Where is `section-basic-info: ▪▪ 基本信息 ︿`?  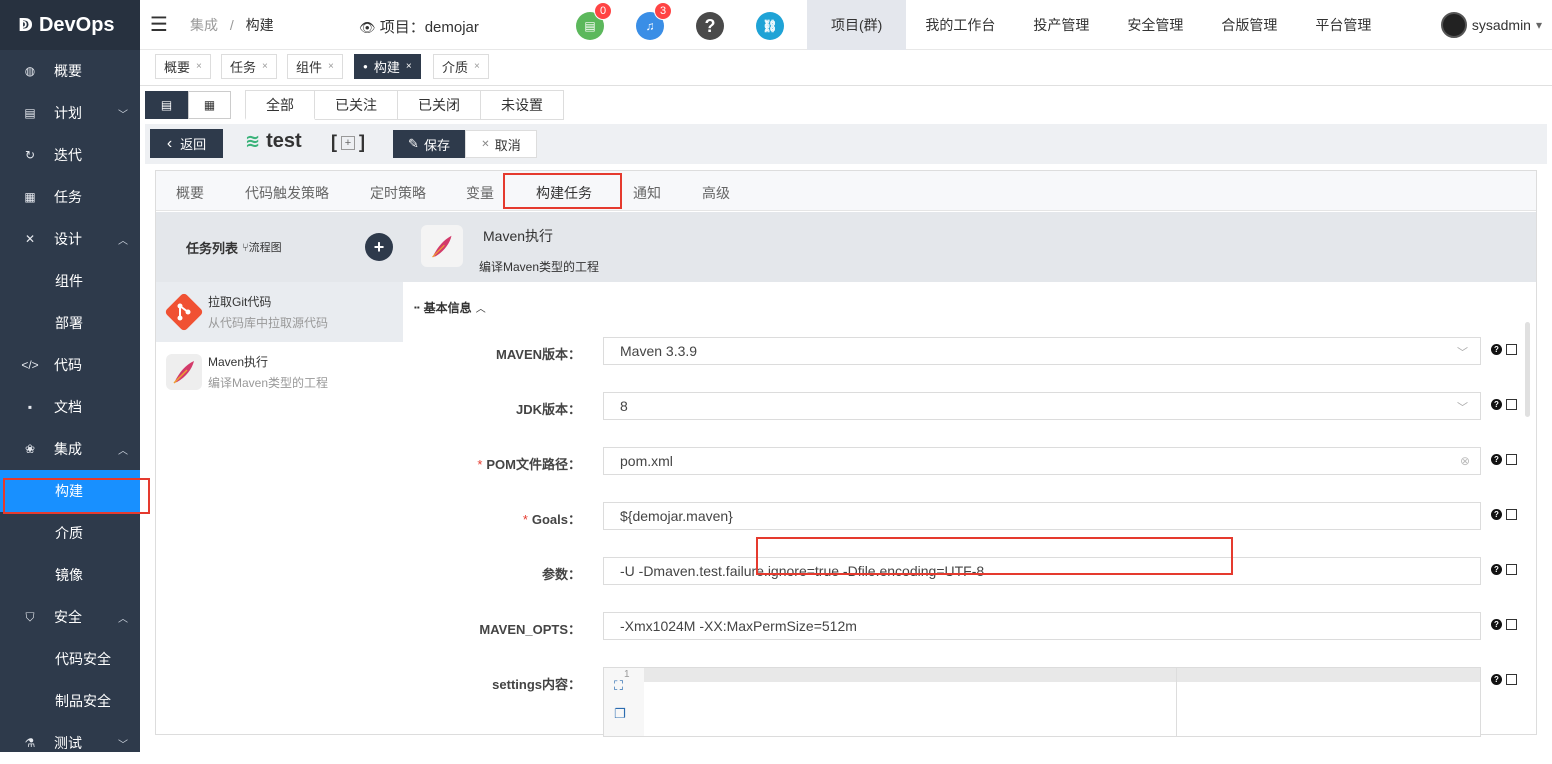
section-basic-info: ▪▪ 基本信息 ︿ is located at coordinates (450, 307).